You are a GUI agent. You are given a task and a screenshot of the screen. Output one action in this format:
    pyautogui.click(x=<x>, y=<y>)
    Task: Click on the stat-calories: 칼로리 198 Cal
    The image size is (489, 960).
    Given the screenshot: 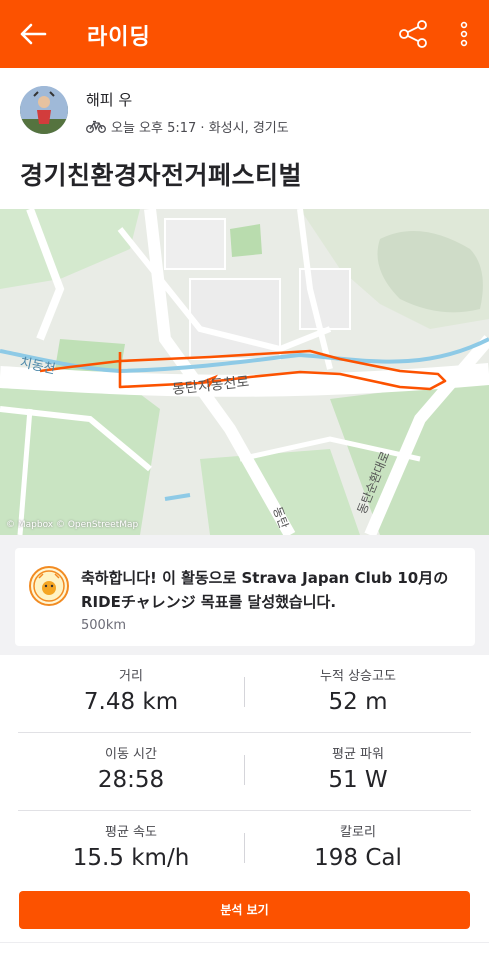 What is the action you would take?
    pyautogui.click(x=358, y=846)
    